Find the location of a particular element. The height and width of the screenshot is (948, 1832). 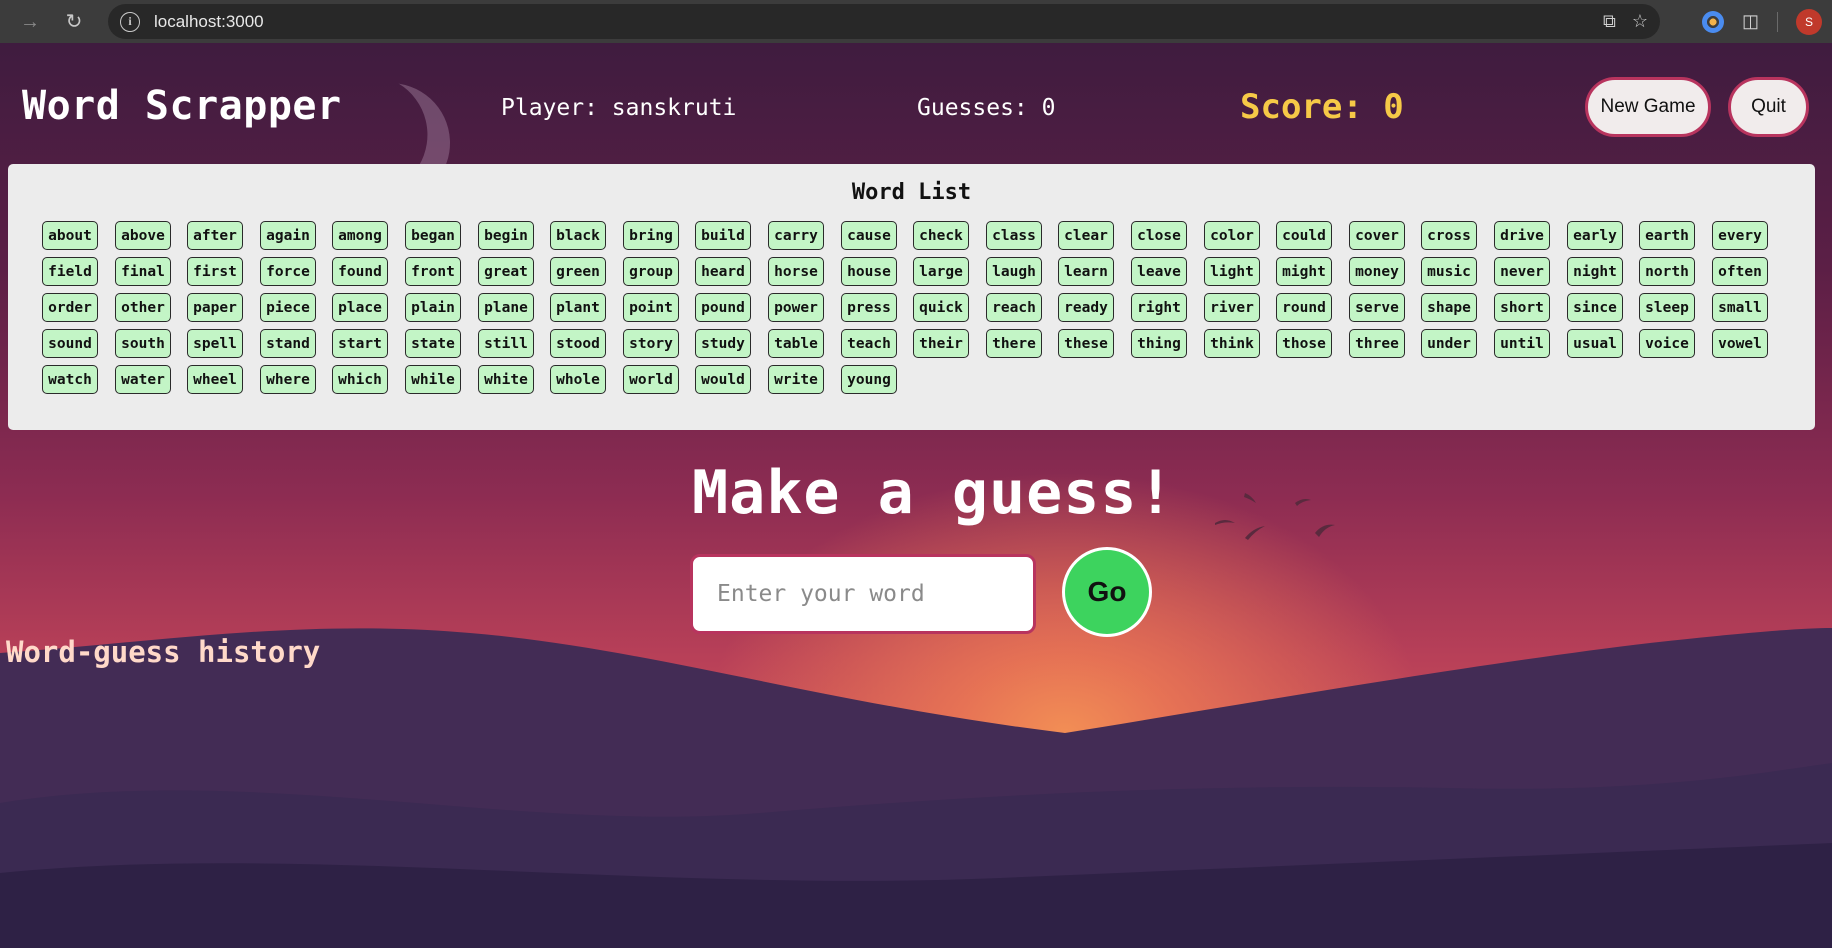

word-chip: above is located at coordinates (143, 235).